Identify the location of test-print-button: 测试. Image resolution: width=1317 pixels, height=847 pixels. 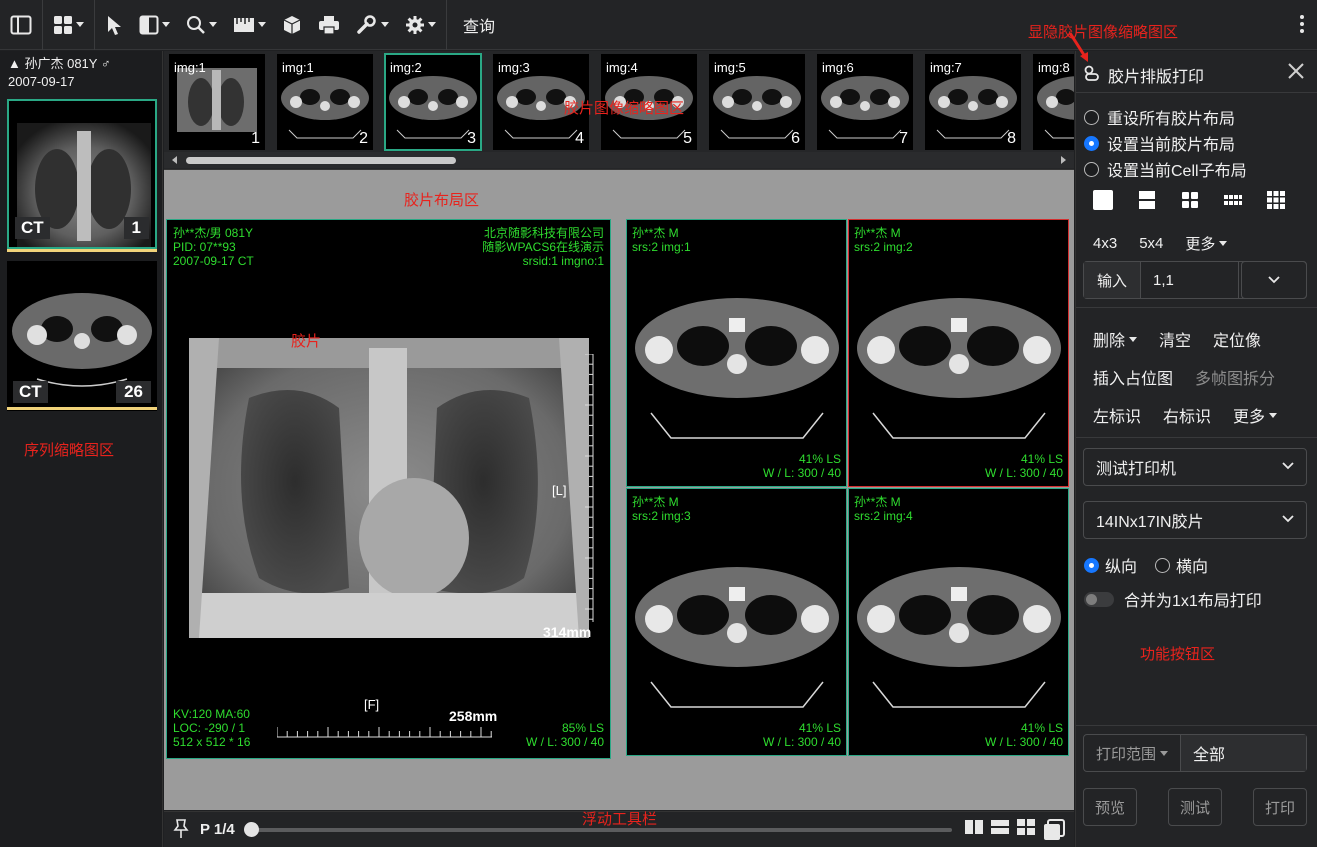
(1195, 807).